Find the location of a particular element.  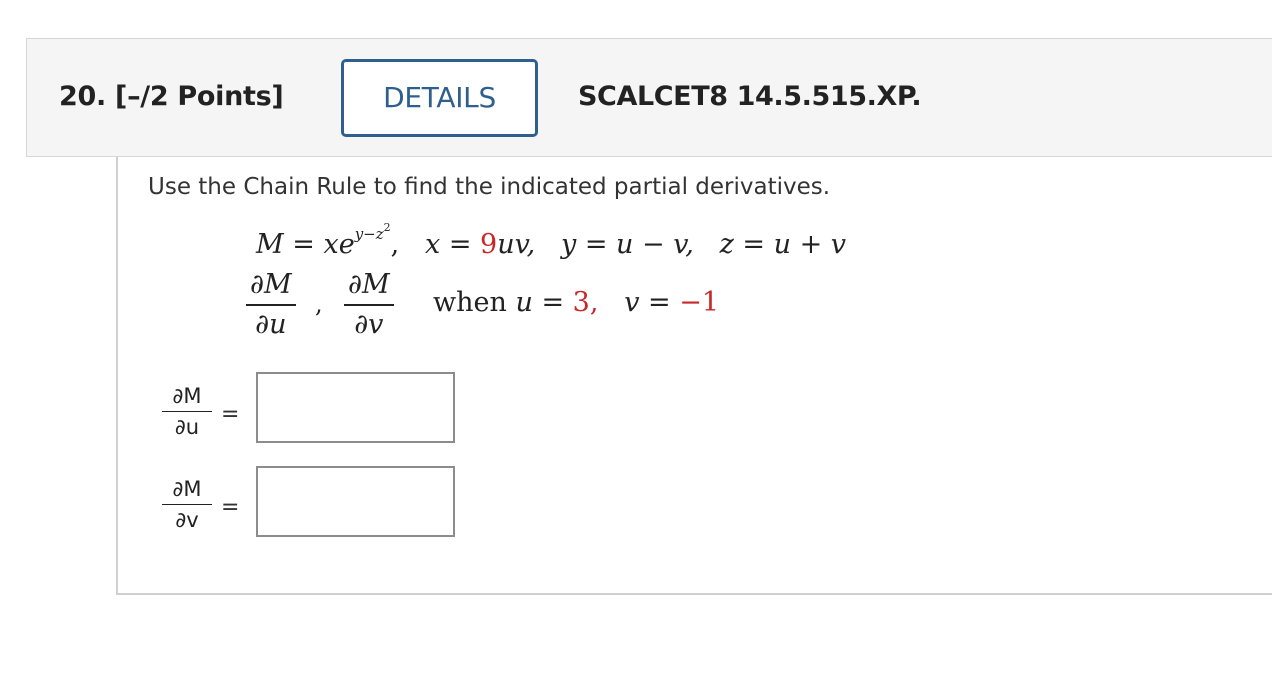

evaluation-point: when u = 3, v = −1 is located at coordinates (576, 302).